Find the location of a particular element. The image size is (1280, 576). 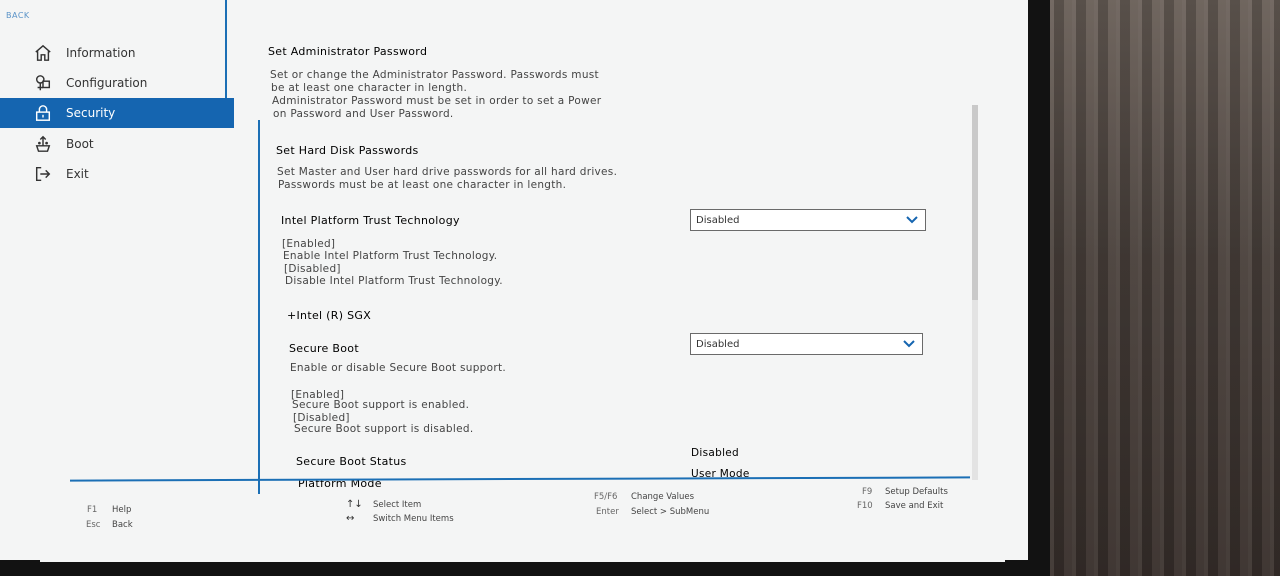

ptt-desc-2: Enable Intel Platform Trust Technology. is located at coordinates (390, 256).